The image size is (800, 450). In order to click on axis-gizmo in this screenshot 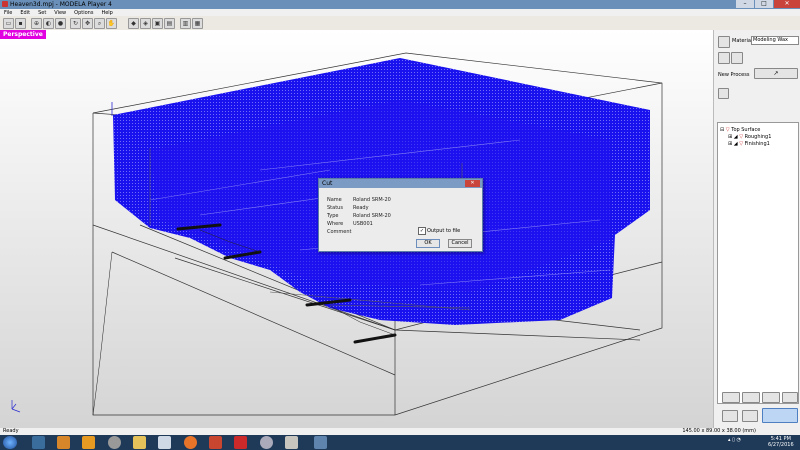, I will do `click(16, 406)`.